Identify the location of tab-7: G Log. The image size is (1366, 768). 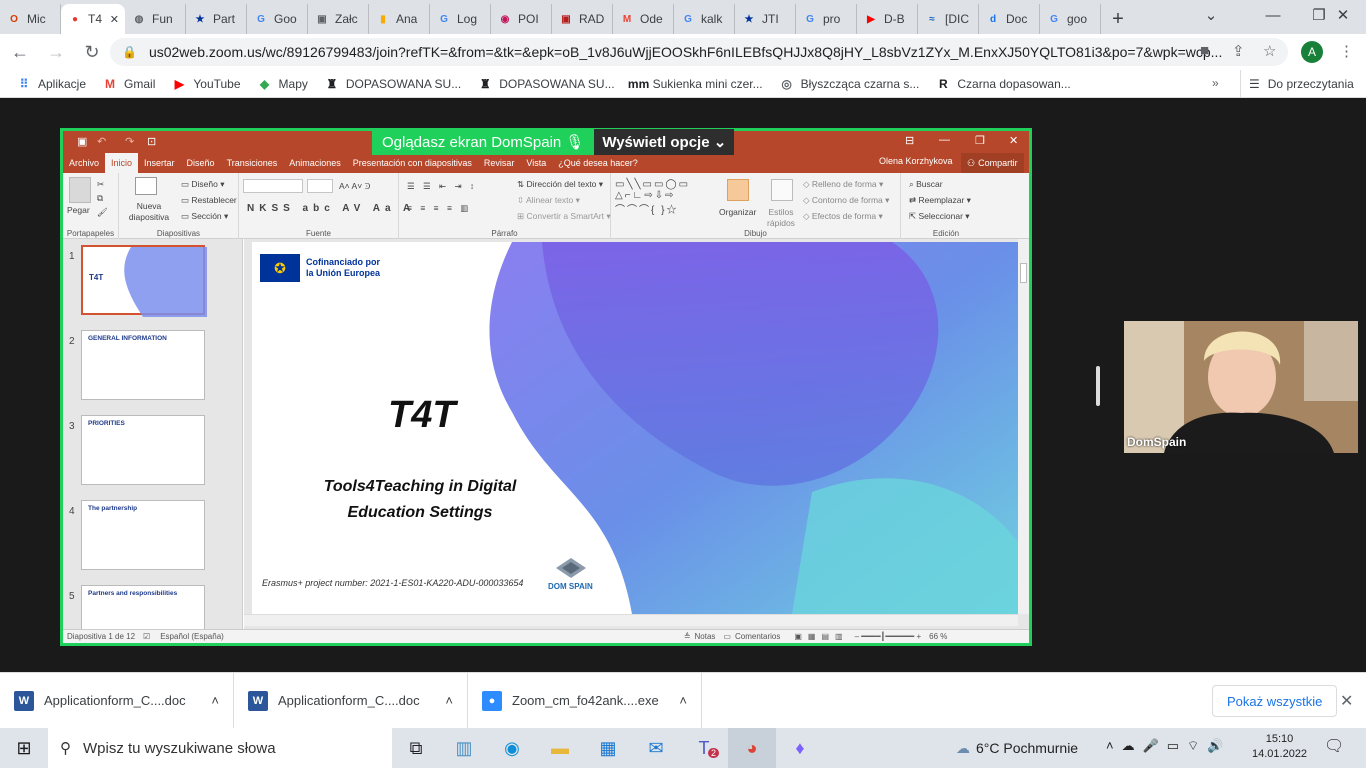
(460, 19).